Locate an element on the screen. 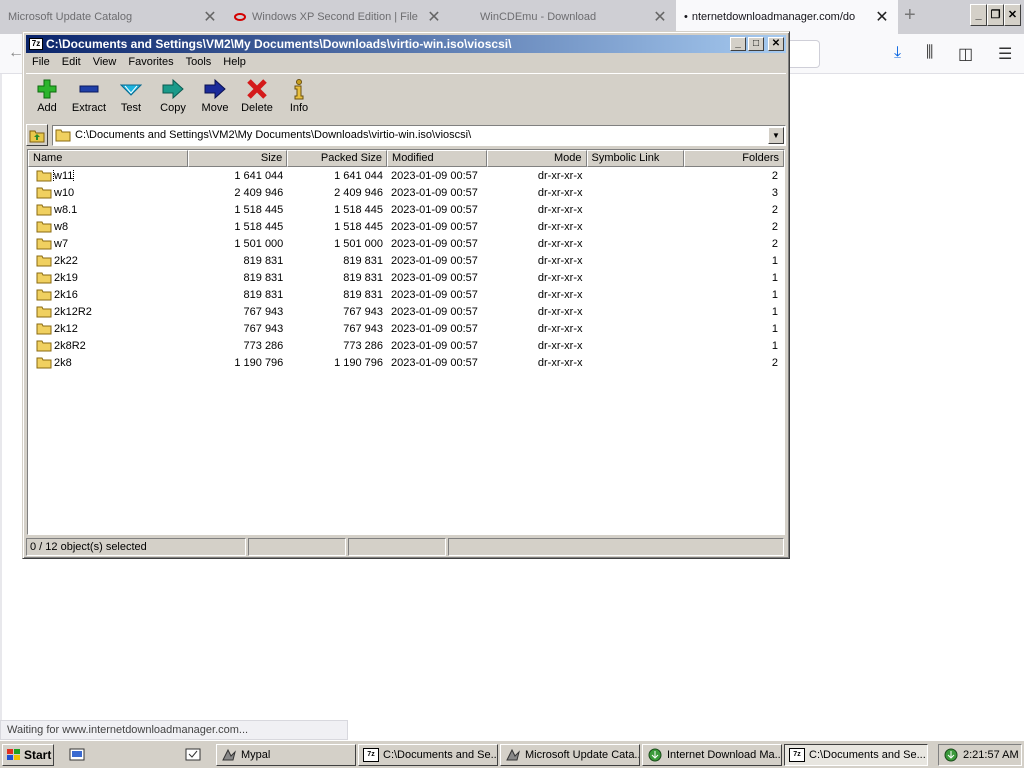  7zip-app-icon: 7z is located at coordinates (36, 44).